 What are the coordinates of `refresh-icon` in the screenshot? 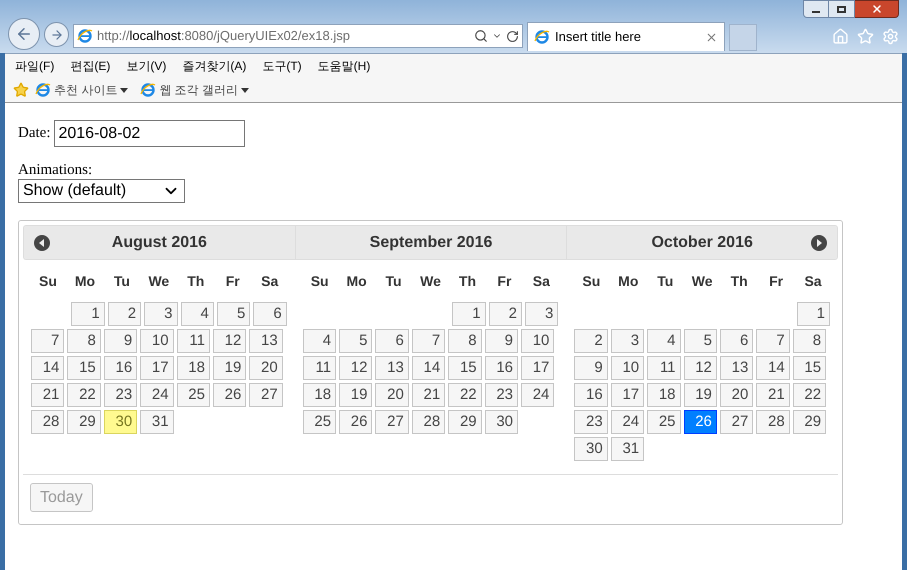 It's located at (512, 36).